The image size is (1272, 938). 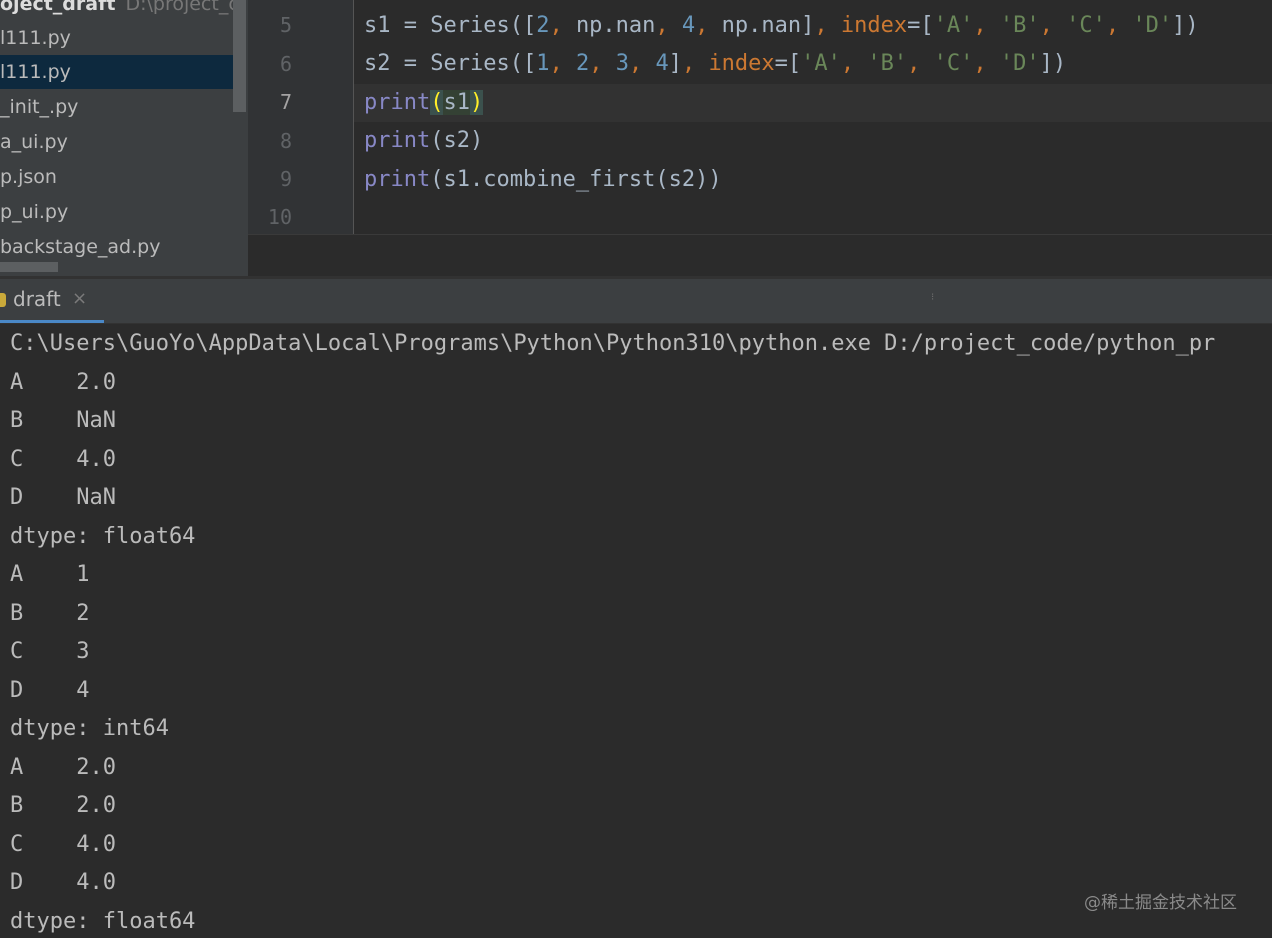 What do you see at coordinates (622, 63) in the screenshot?
I see `code-token: 3` at bounding box center [622, 63].